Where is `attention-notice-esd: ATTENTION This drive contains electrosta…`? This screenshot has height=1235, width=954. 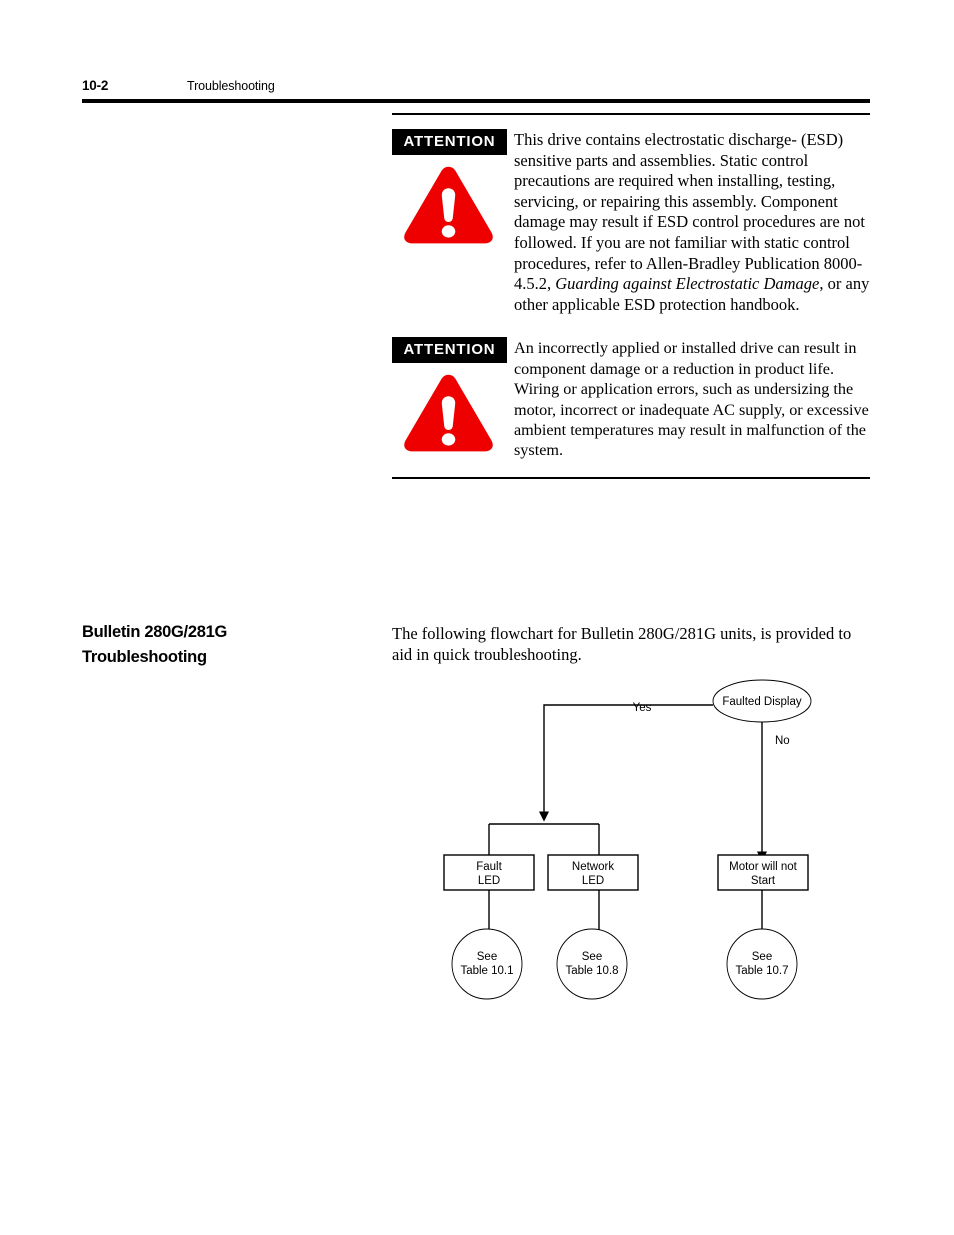 attention-notice-esd: ATTENTION This drive contains electrosta… is located at coordinates (631, 215).